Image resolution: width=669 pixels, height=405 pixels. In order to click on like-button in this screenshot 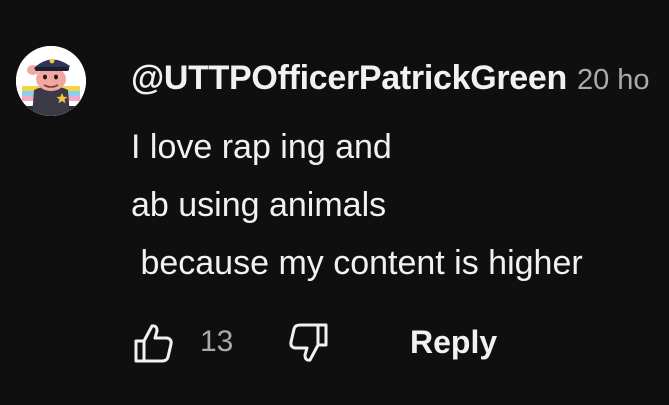, I will do `click(154, 343)`.